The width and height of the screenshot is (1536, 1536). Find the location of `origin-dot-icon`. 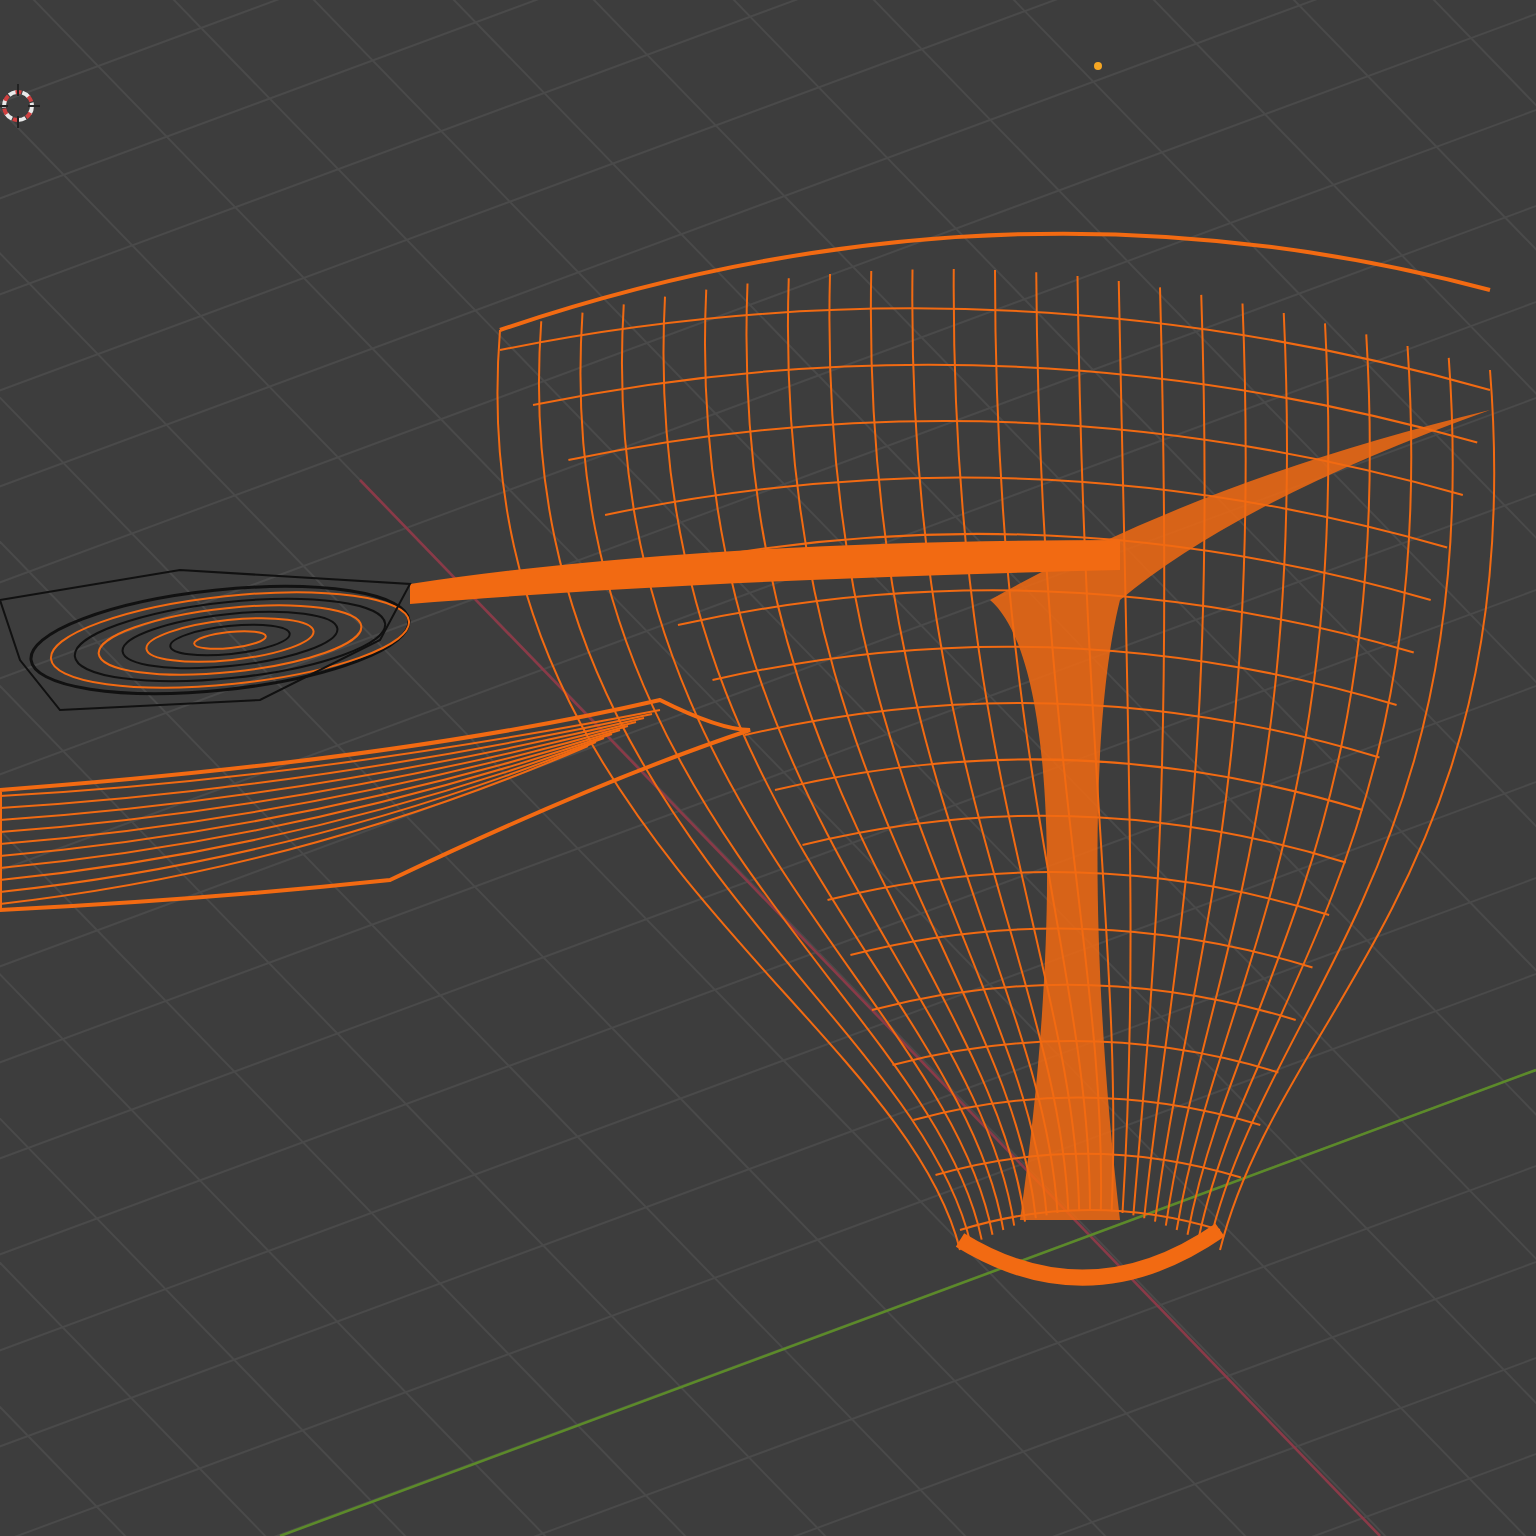

origin-dot-icon is located at coordinates (1098, 66).